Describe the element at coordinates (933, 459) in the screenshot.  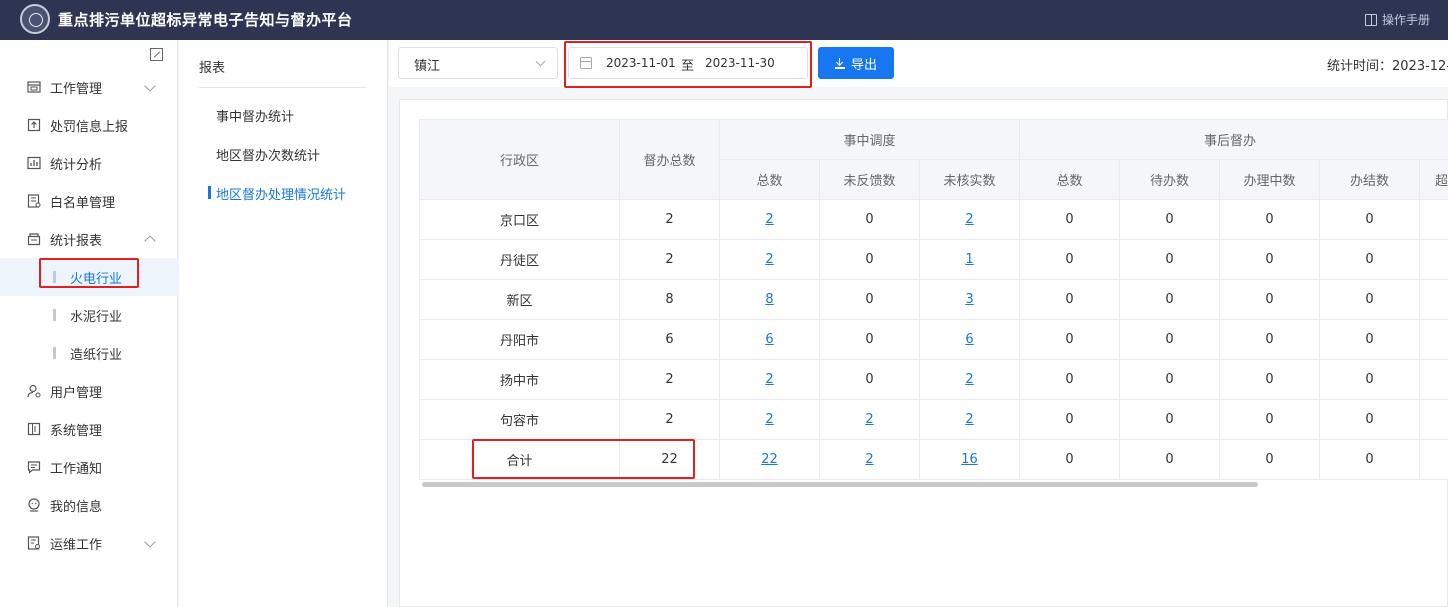
I see `table-row: 合计 22 22 2 16 0 0 0 0` at that location.